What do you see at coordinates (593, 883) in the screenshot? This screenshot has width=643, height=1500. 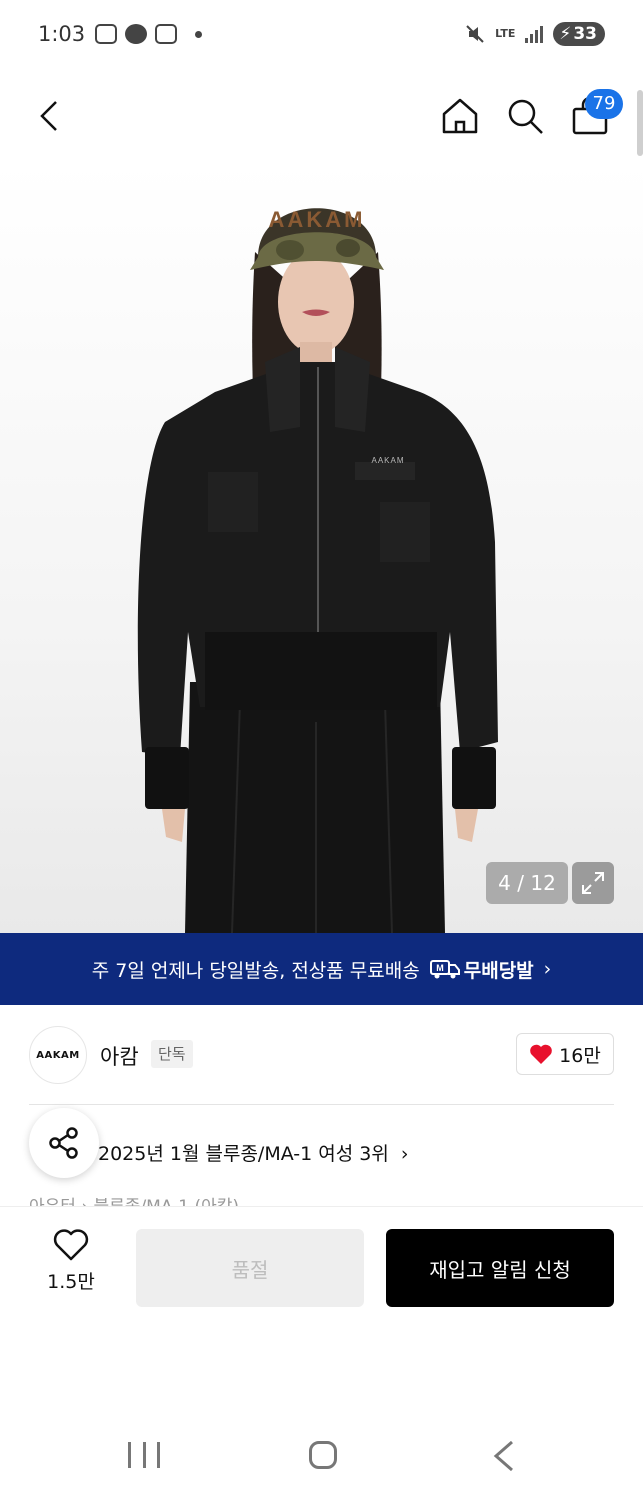 I see `expand-icon` at bounding box center [593, 883].